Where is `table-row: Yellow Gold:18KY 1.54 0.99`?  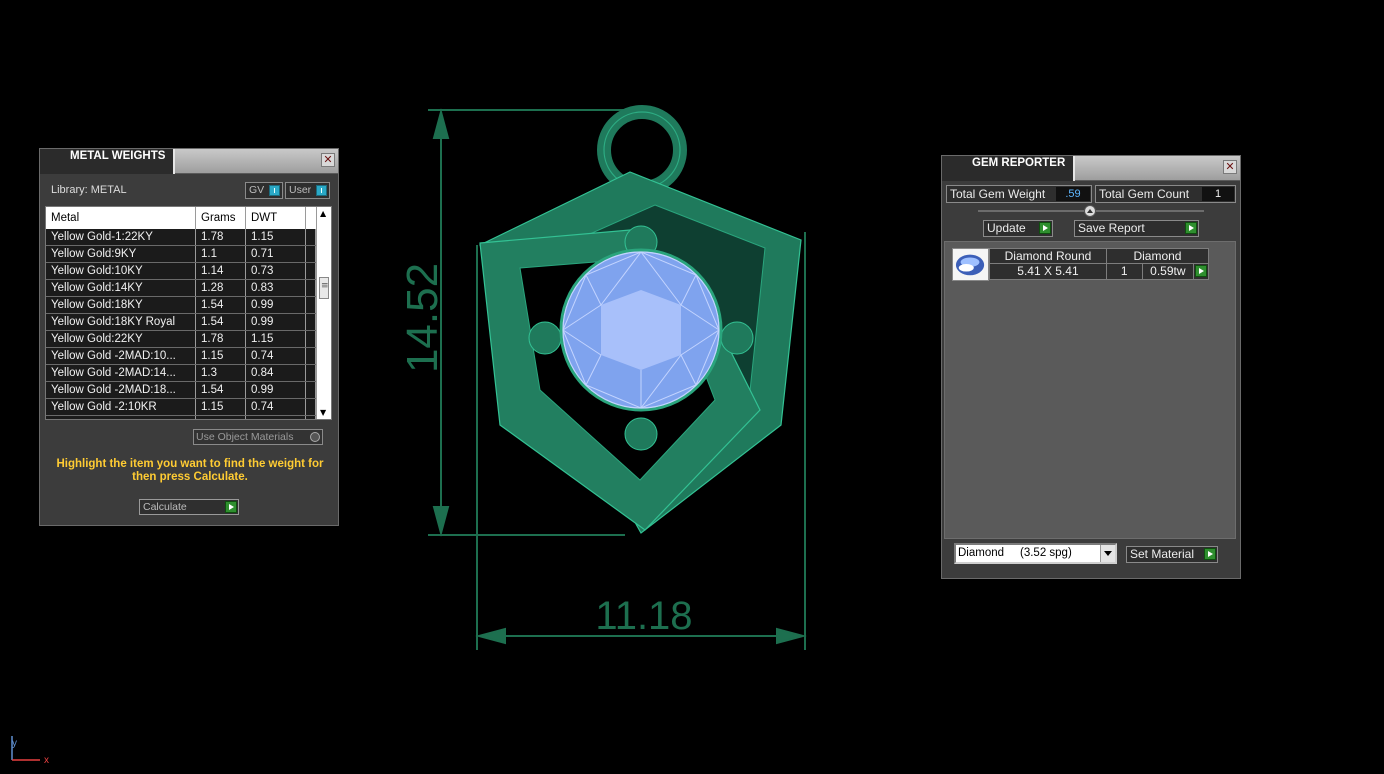
table-row: Yellow Gold:18KY 1.54 0.99 is located at coordinates (188, 305).